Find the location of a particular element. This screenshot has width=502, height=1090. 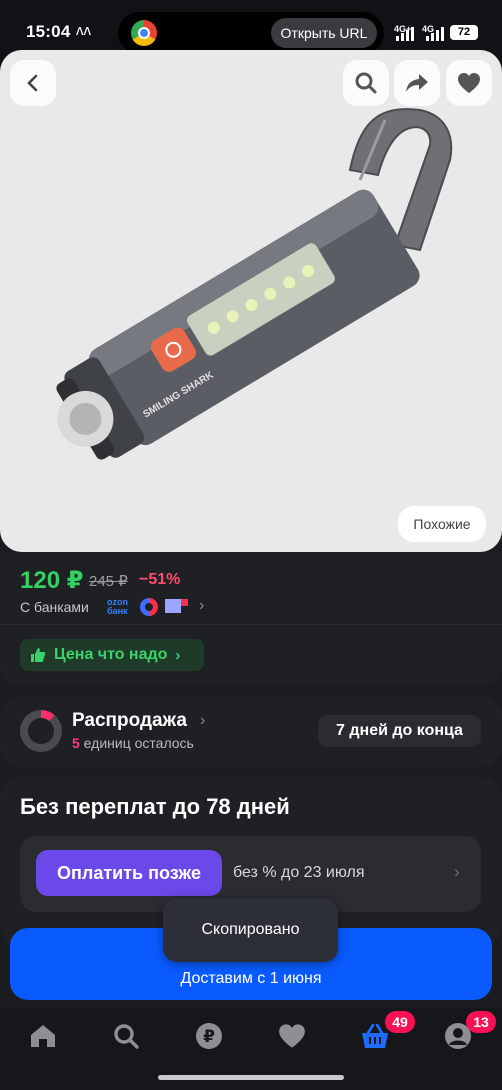

home-indicator is located at coordinates (251, 1077).